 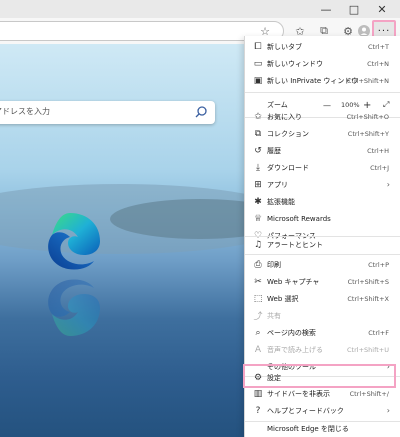 I want to click on edge-logo, so click(x=74, y=241).